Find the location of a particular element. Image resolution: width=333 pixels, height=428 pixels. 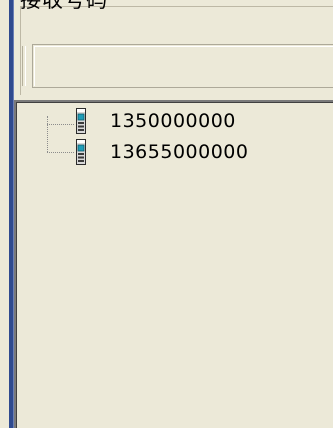

toolbar-grip-handle is located at coordinates (24, 66).